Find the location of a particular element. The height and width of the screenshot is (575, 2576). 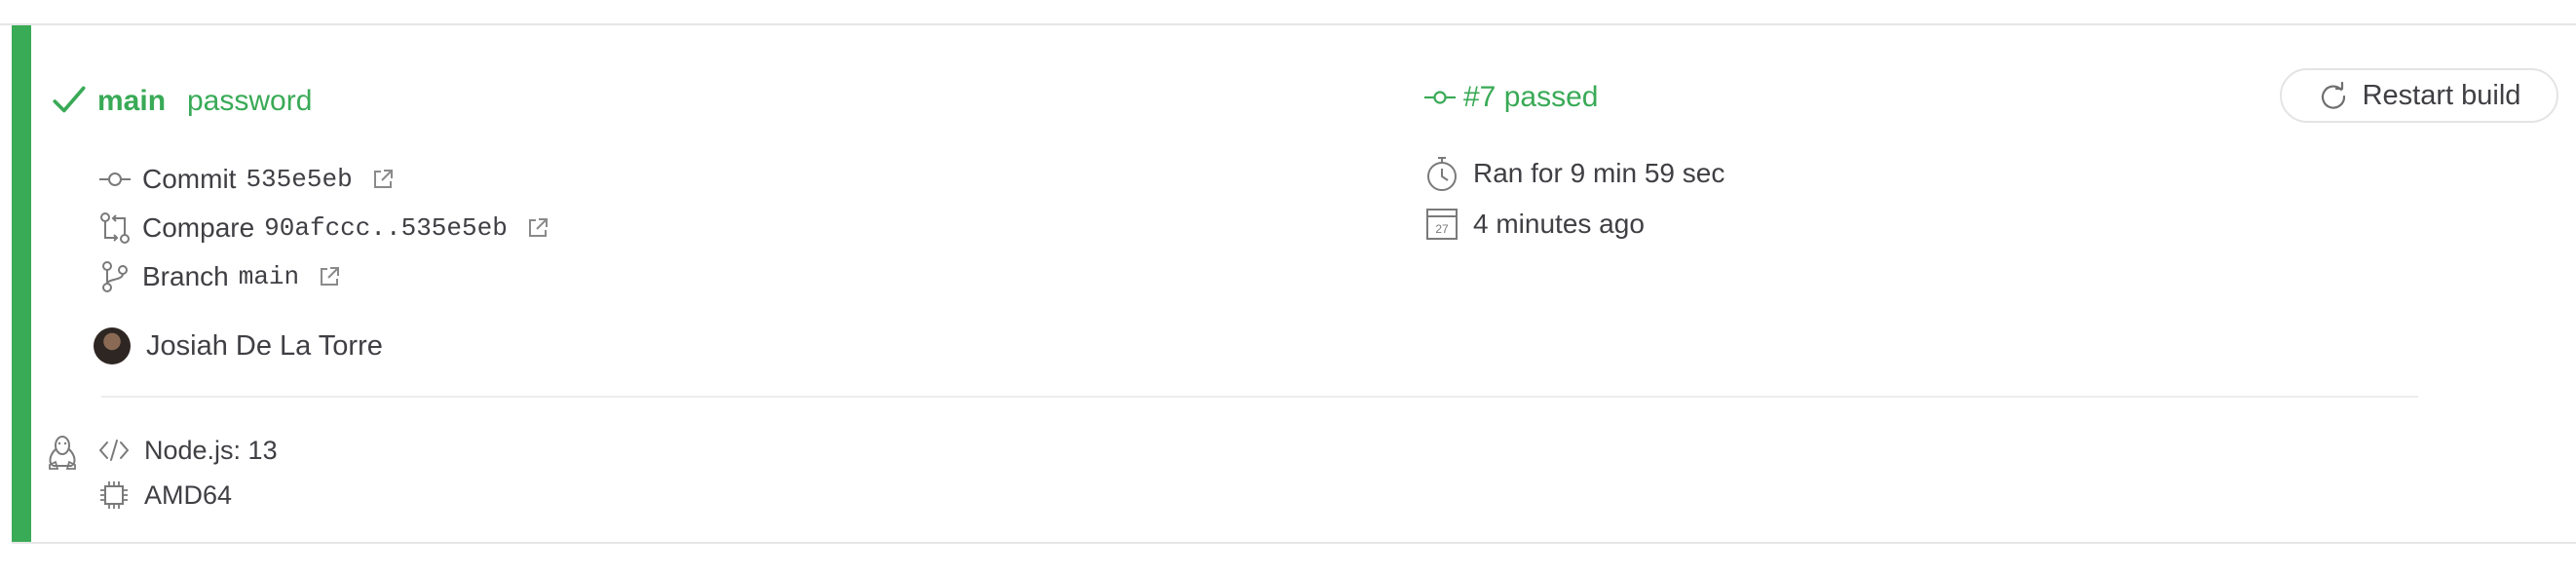

language-text: Node.js: 13 is located at coordinates (211, 450).